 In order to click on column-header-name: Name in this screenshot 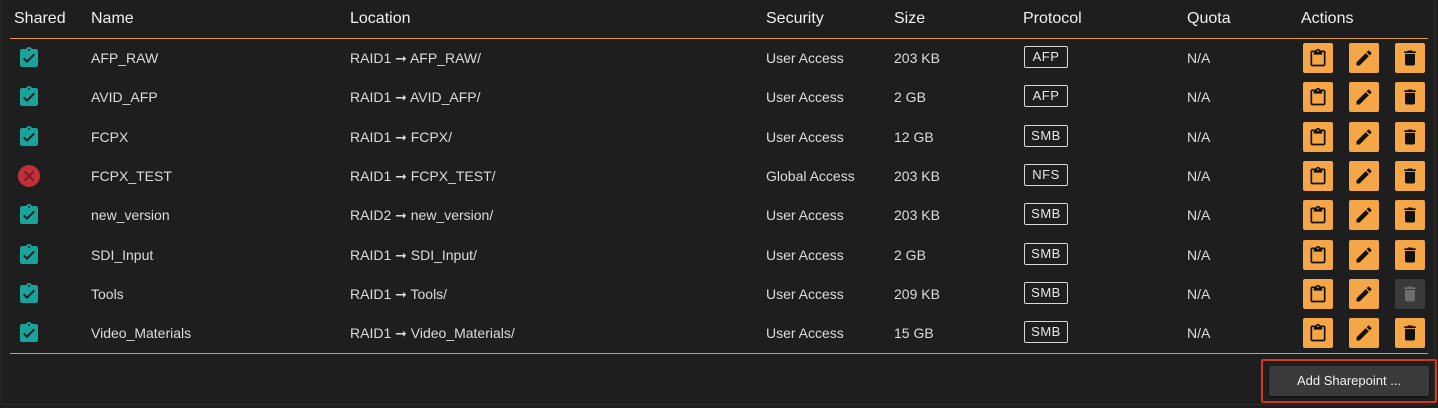, I will do `click(112, 19)`.